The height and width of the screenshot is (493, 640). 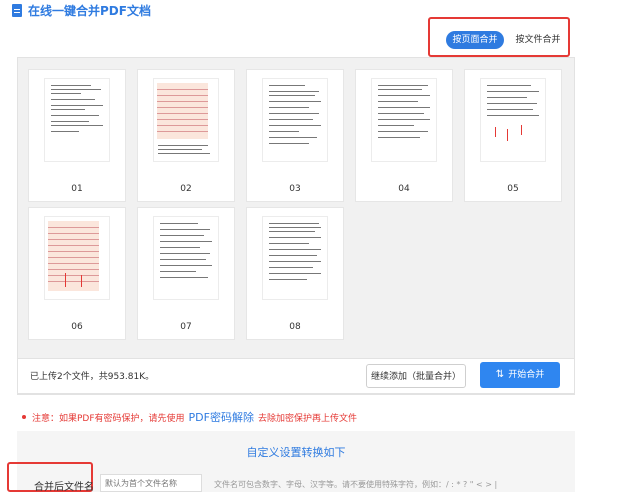 I want to click on page-number: 03, so click(x=295, y=189).